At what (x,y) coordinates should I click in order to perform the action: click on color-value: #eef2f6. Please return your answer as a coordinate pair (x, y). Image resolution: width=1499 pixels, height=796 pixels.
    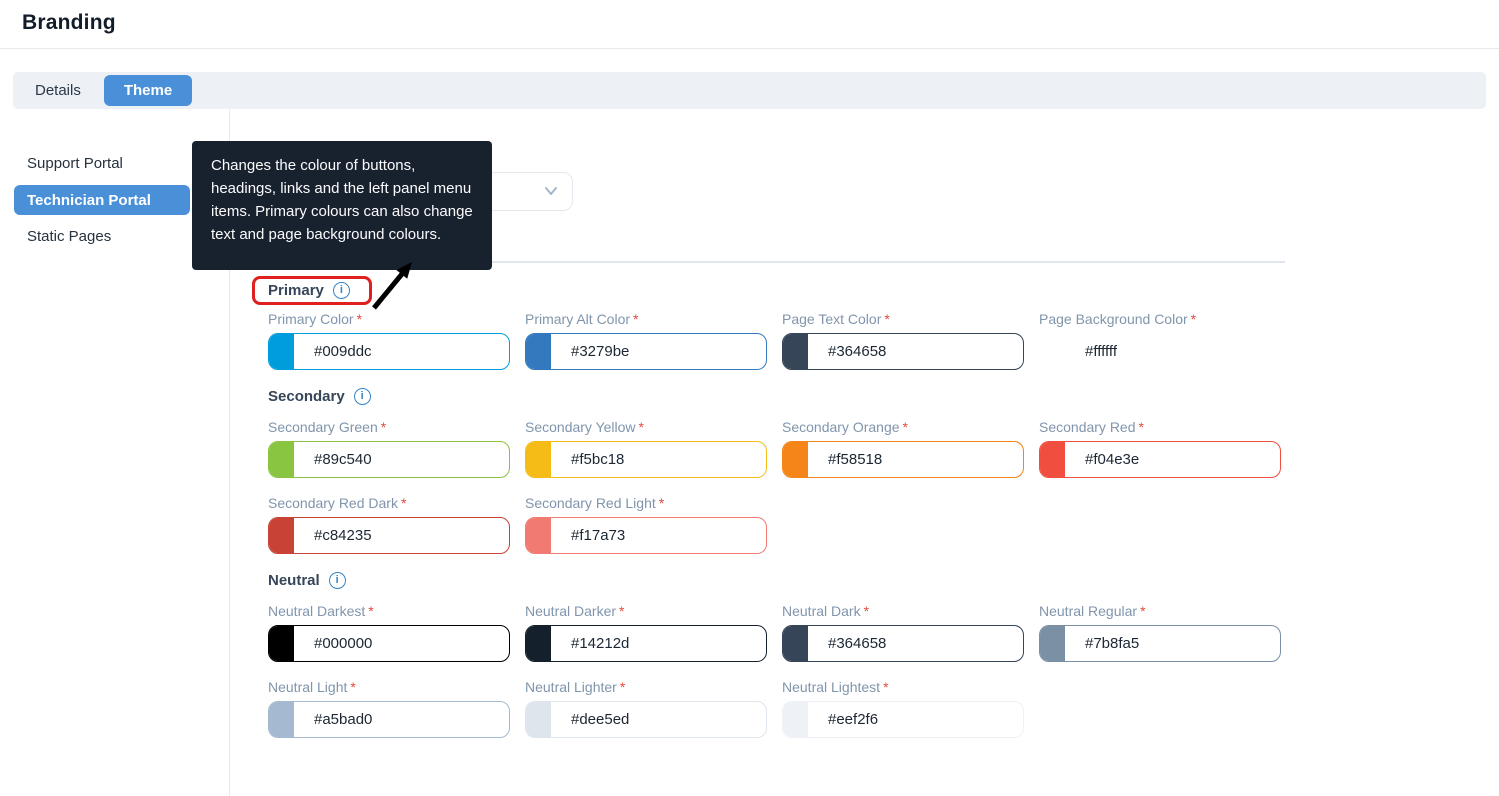
    Looking at the image, I should click on (853, 719).